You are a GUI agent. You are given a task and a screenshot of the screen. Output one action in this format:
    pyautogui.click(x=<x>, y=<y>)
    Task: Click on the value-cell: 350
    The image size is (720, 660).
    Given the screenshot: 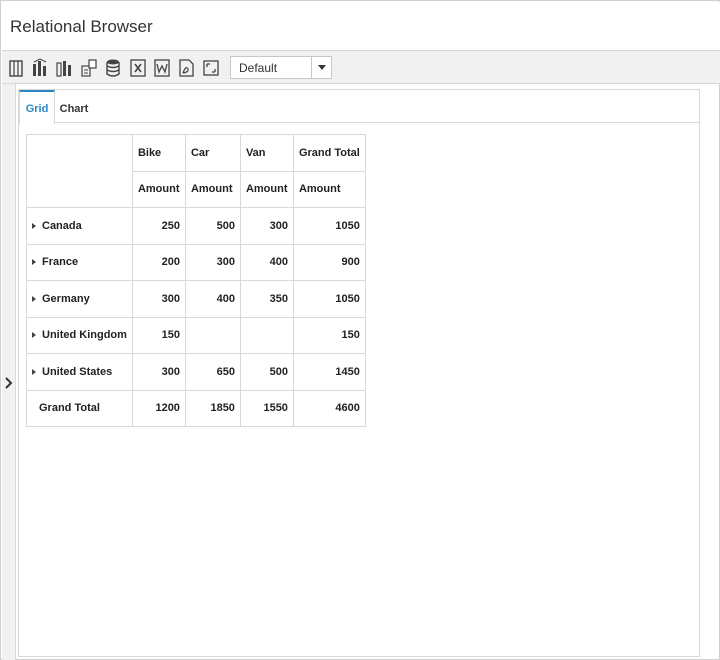 What is the action you would take?
    pyautogui.click(x=266, y=299)
    